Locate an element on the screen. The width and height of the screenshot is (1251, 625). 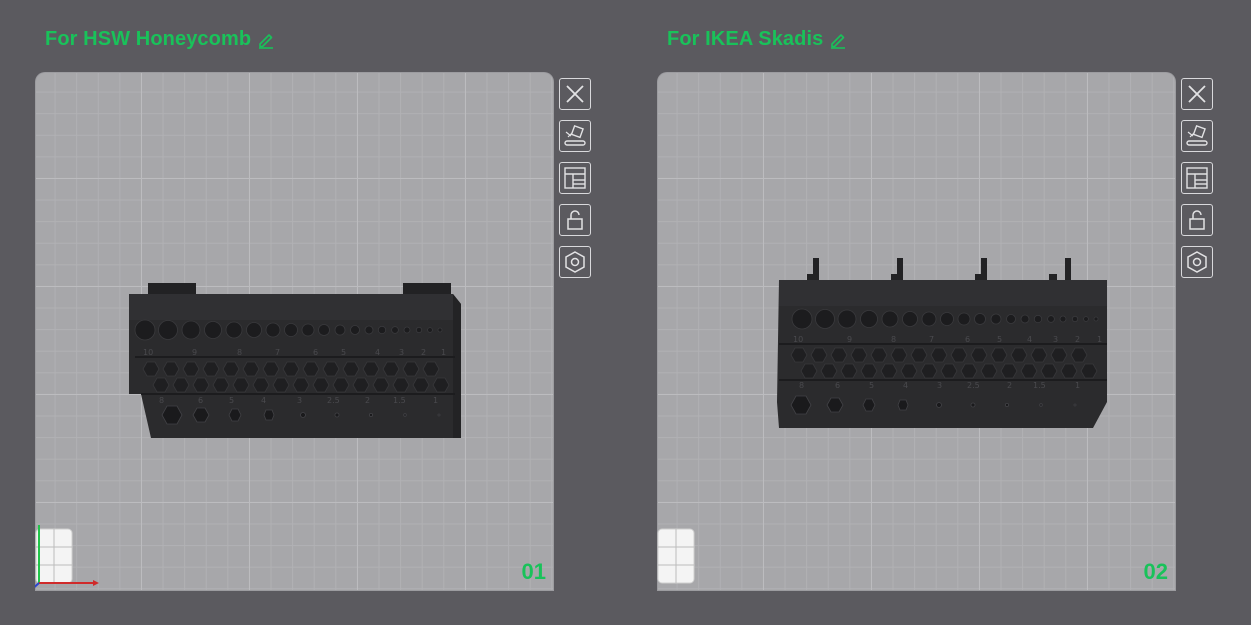
svg-text: 10 is located at coordinates (798, 339).